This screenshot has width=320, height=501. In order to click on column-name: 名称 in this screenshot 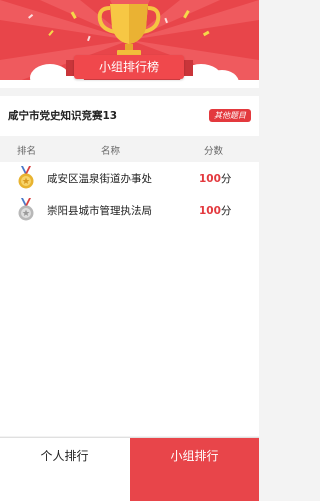, I will do `click(111, 151)`.